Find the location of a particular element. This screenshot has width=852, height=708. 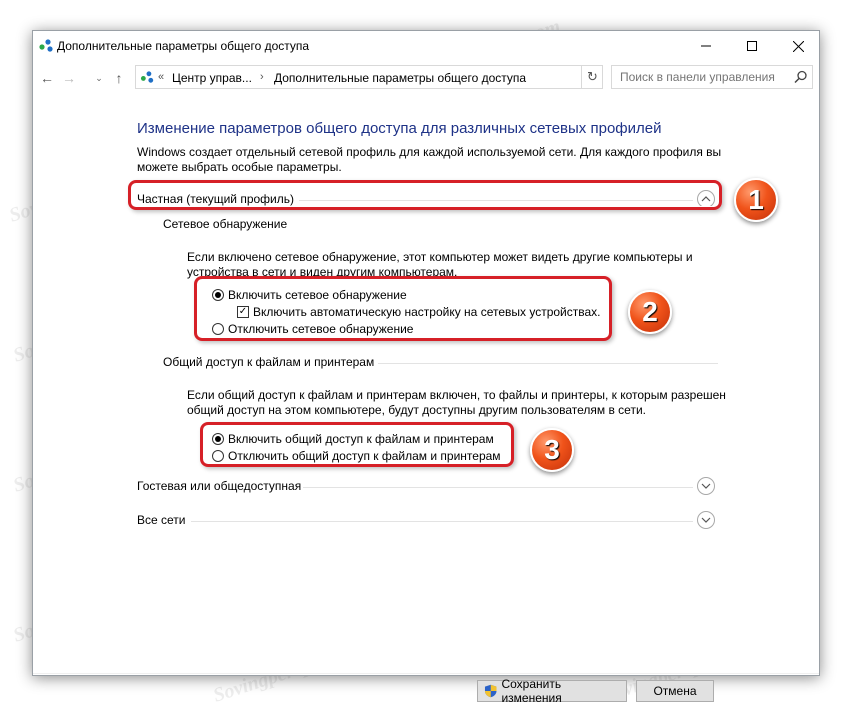

back-button: ← is located at coordinates (47, 78).